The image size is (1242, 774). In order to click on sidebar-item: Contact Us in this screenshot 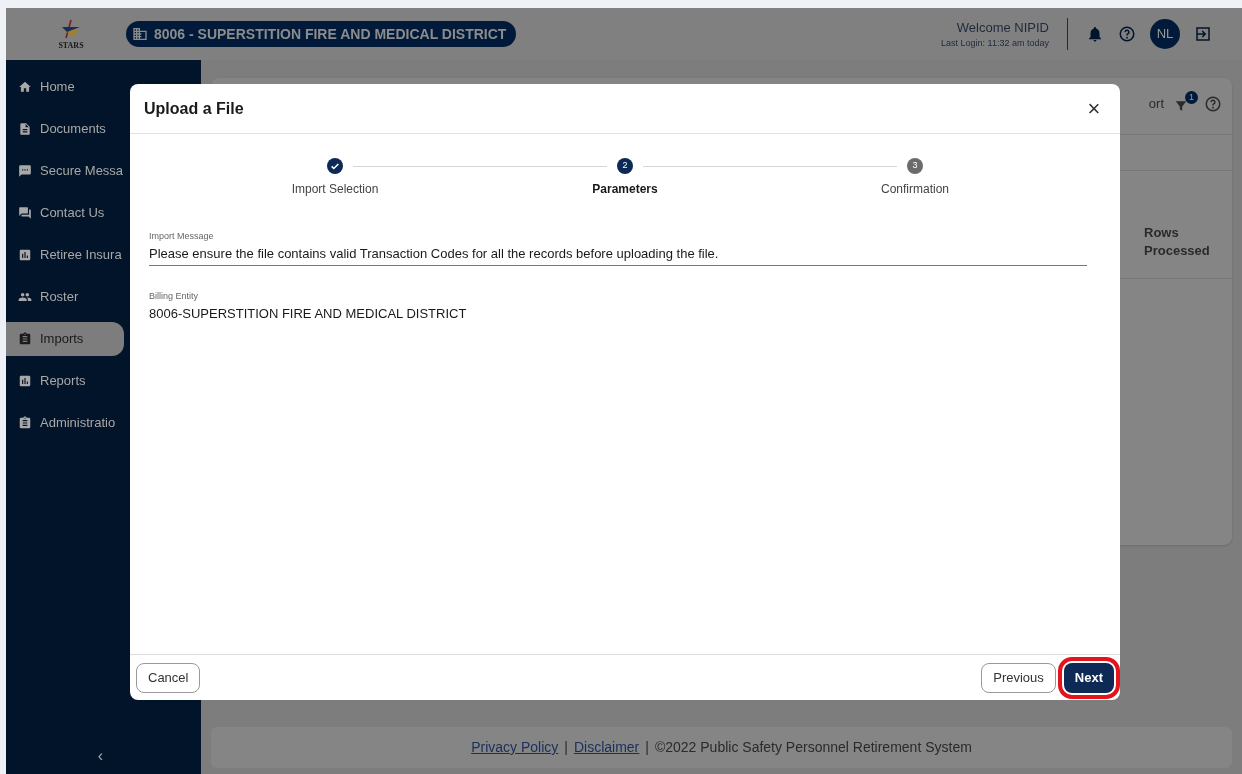, I will do `click(65, 213)`.